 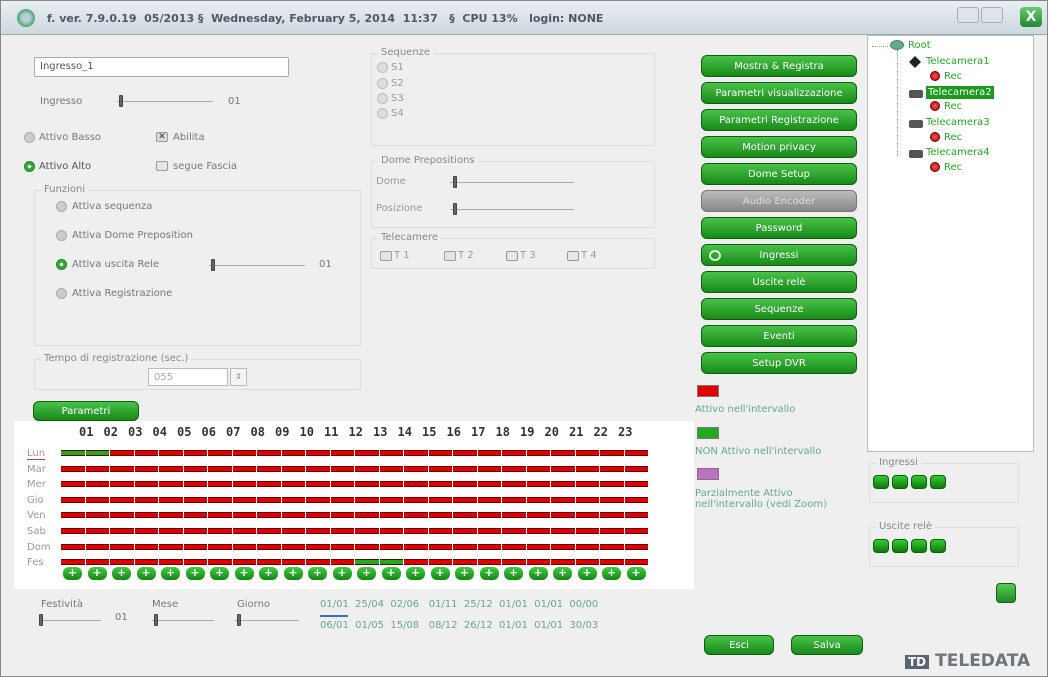 I want to click on sequenze-button: Sequenze, so click(x=779, y=309).